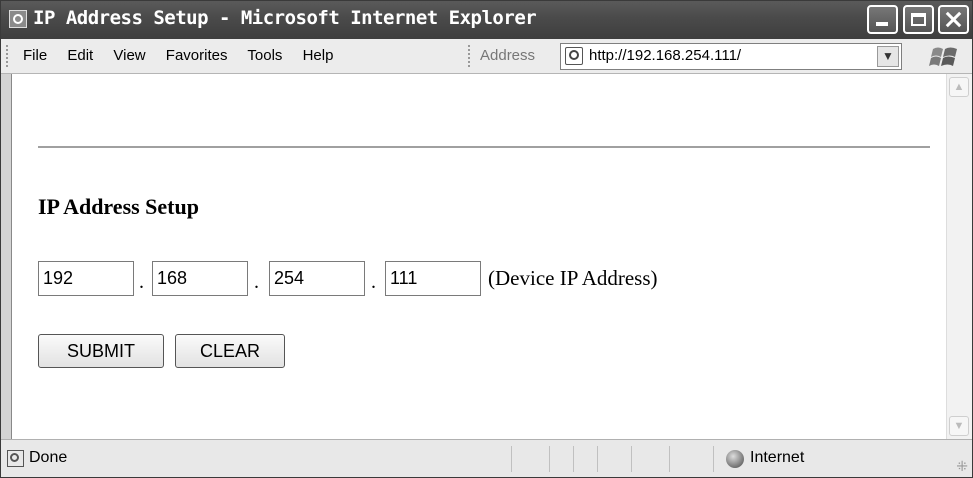 This screenshot has height=478, width=973. Describe the element at coordinates (35, 55) in the screenshot. I see `menu-file: File` at that location.